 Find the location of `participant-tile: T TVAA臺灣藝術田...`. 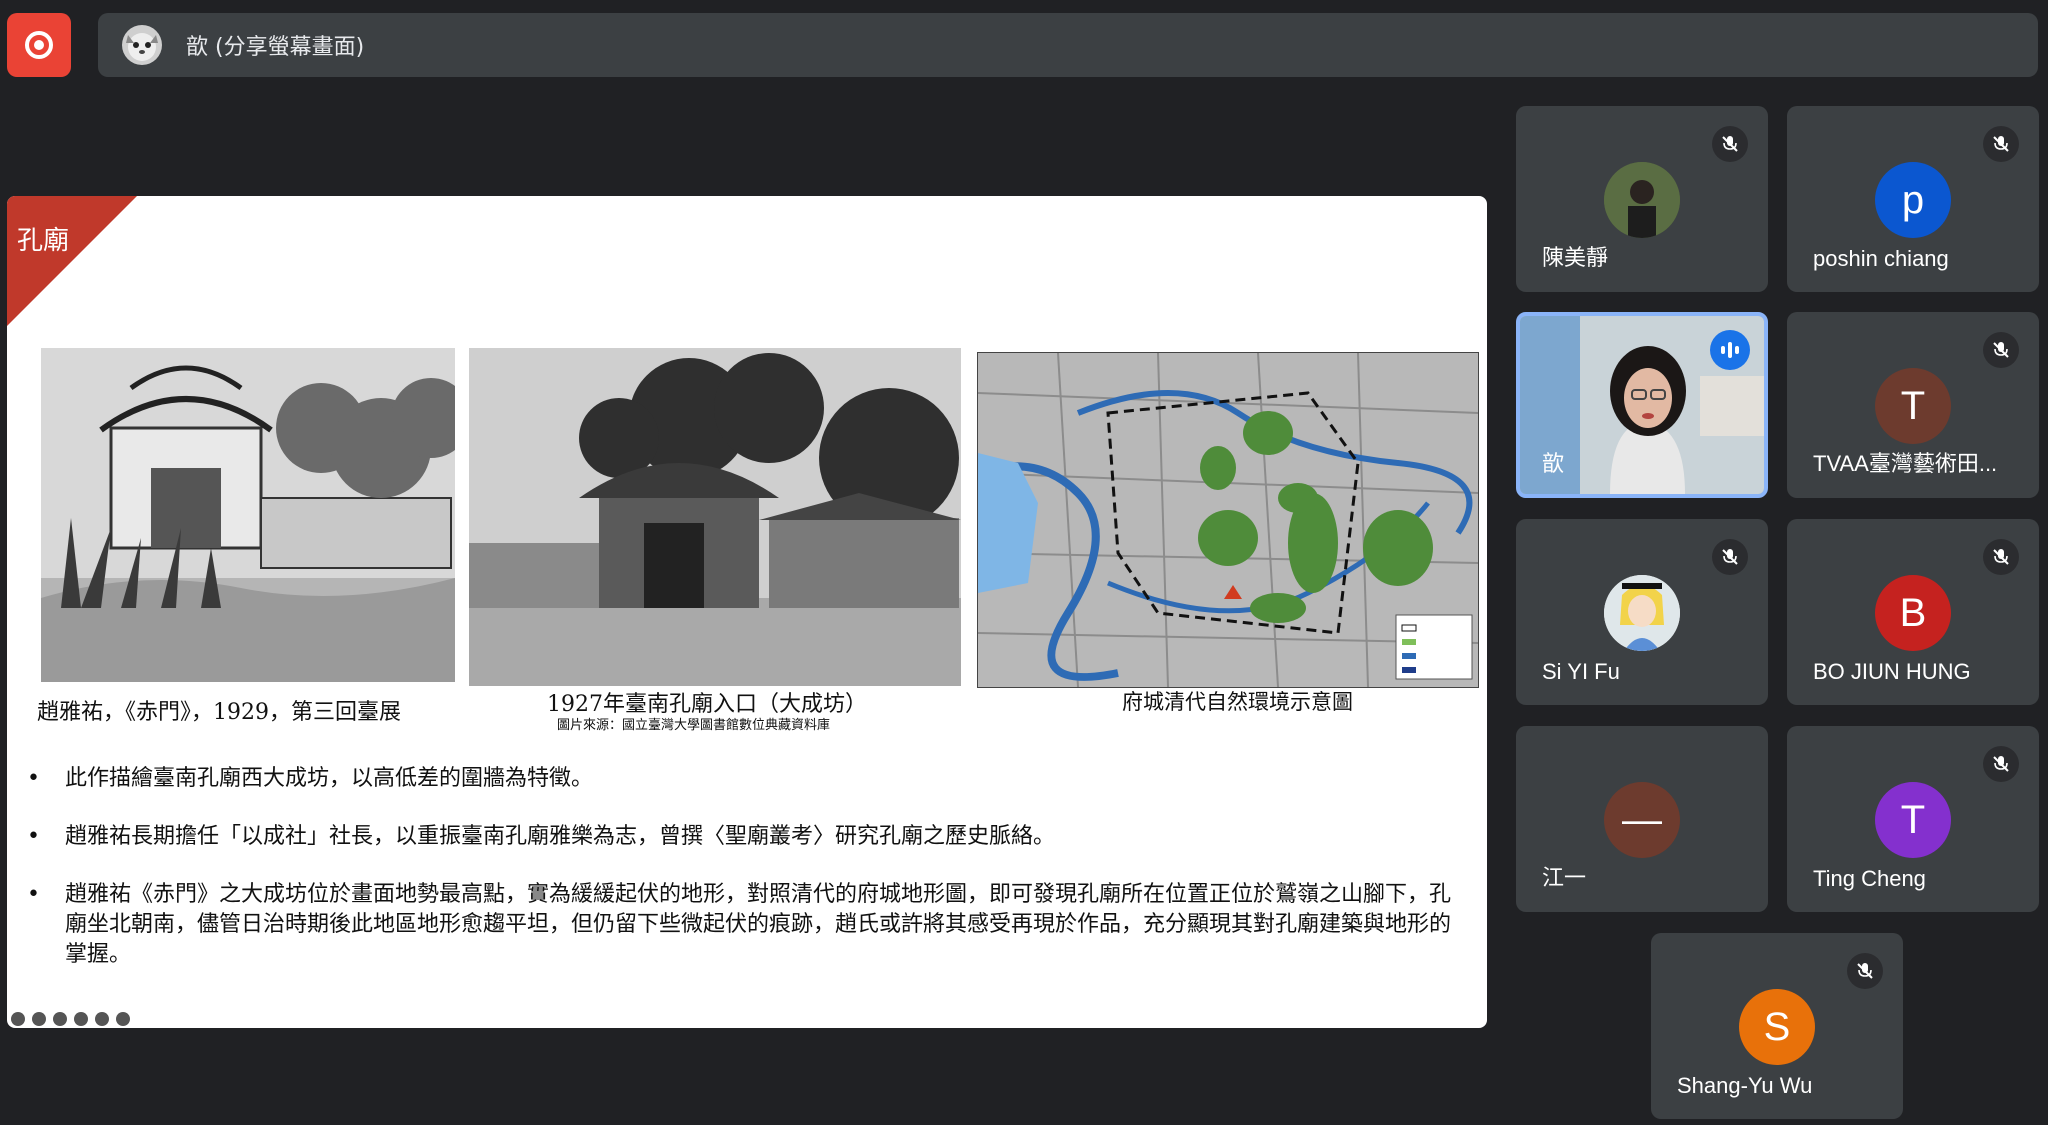

participant-tile: T TVAA臺灣藝術田... is located at coordinates (1913, 405).